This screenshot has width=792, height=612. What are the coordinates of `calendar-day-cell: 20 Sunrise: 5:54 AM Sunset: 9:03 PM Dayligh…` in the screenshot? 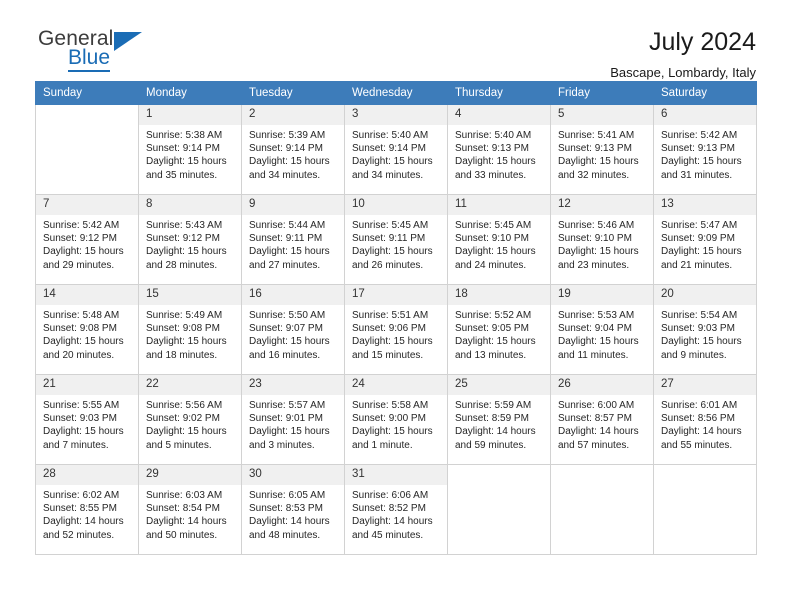 It's located at (705, 329).